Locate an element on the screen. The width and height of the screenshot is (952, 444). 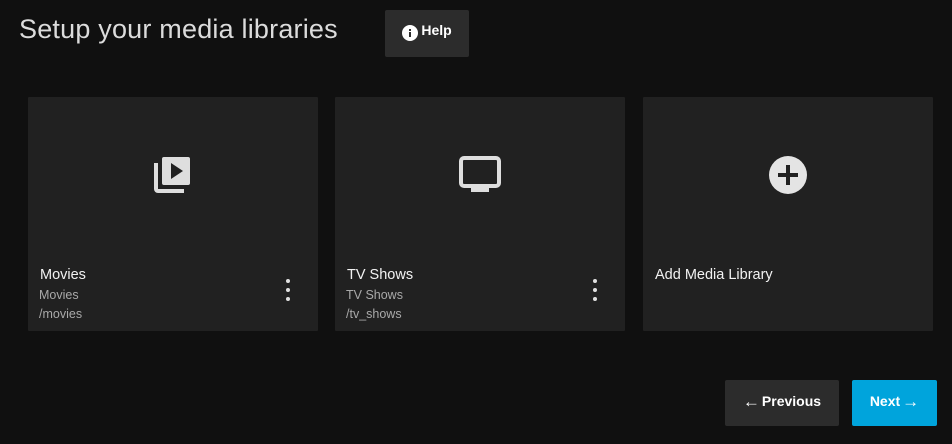
previous-button: ← Previous is located at coordinates (782, 403).